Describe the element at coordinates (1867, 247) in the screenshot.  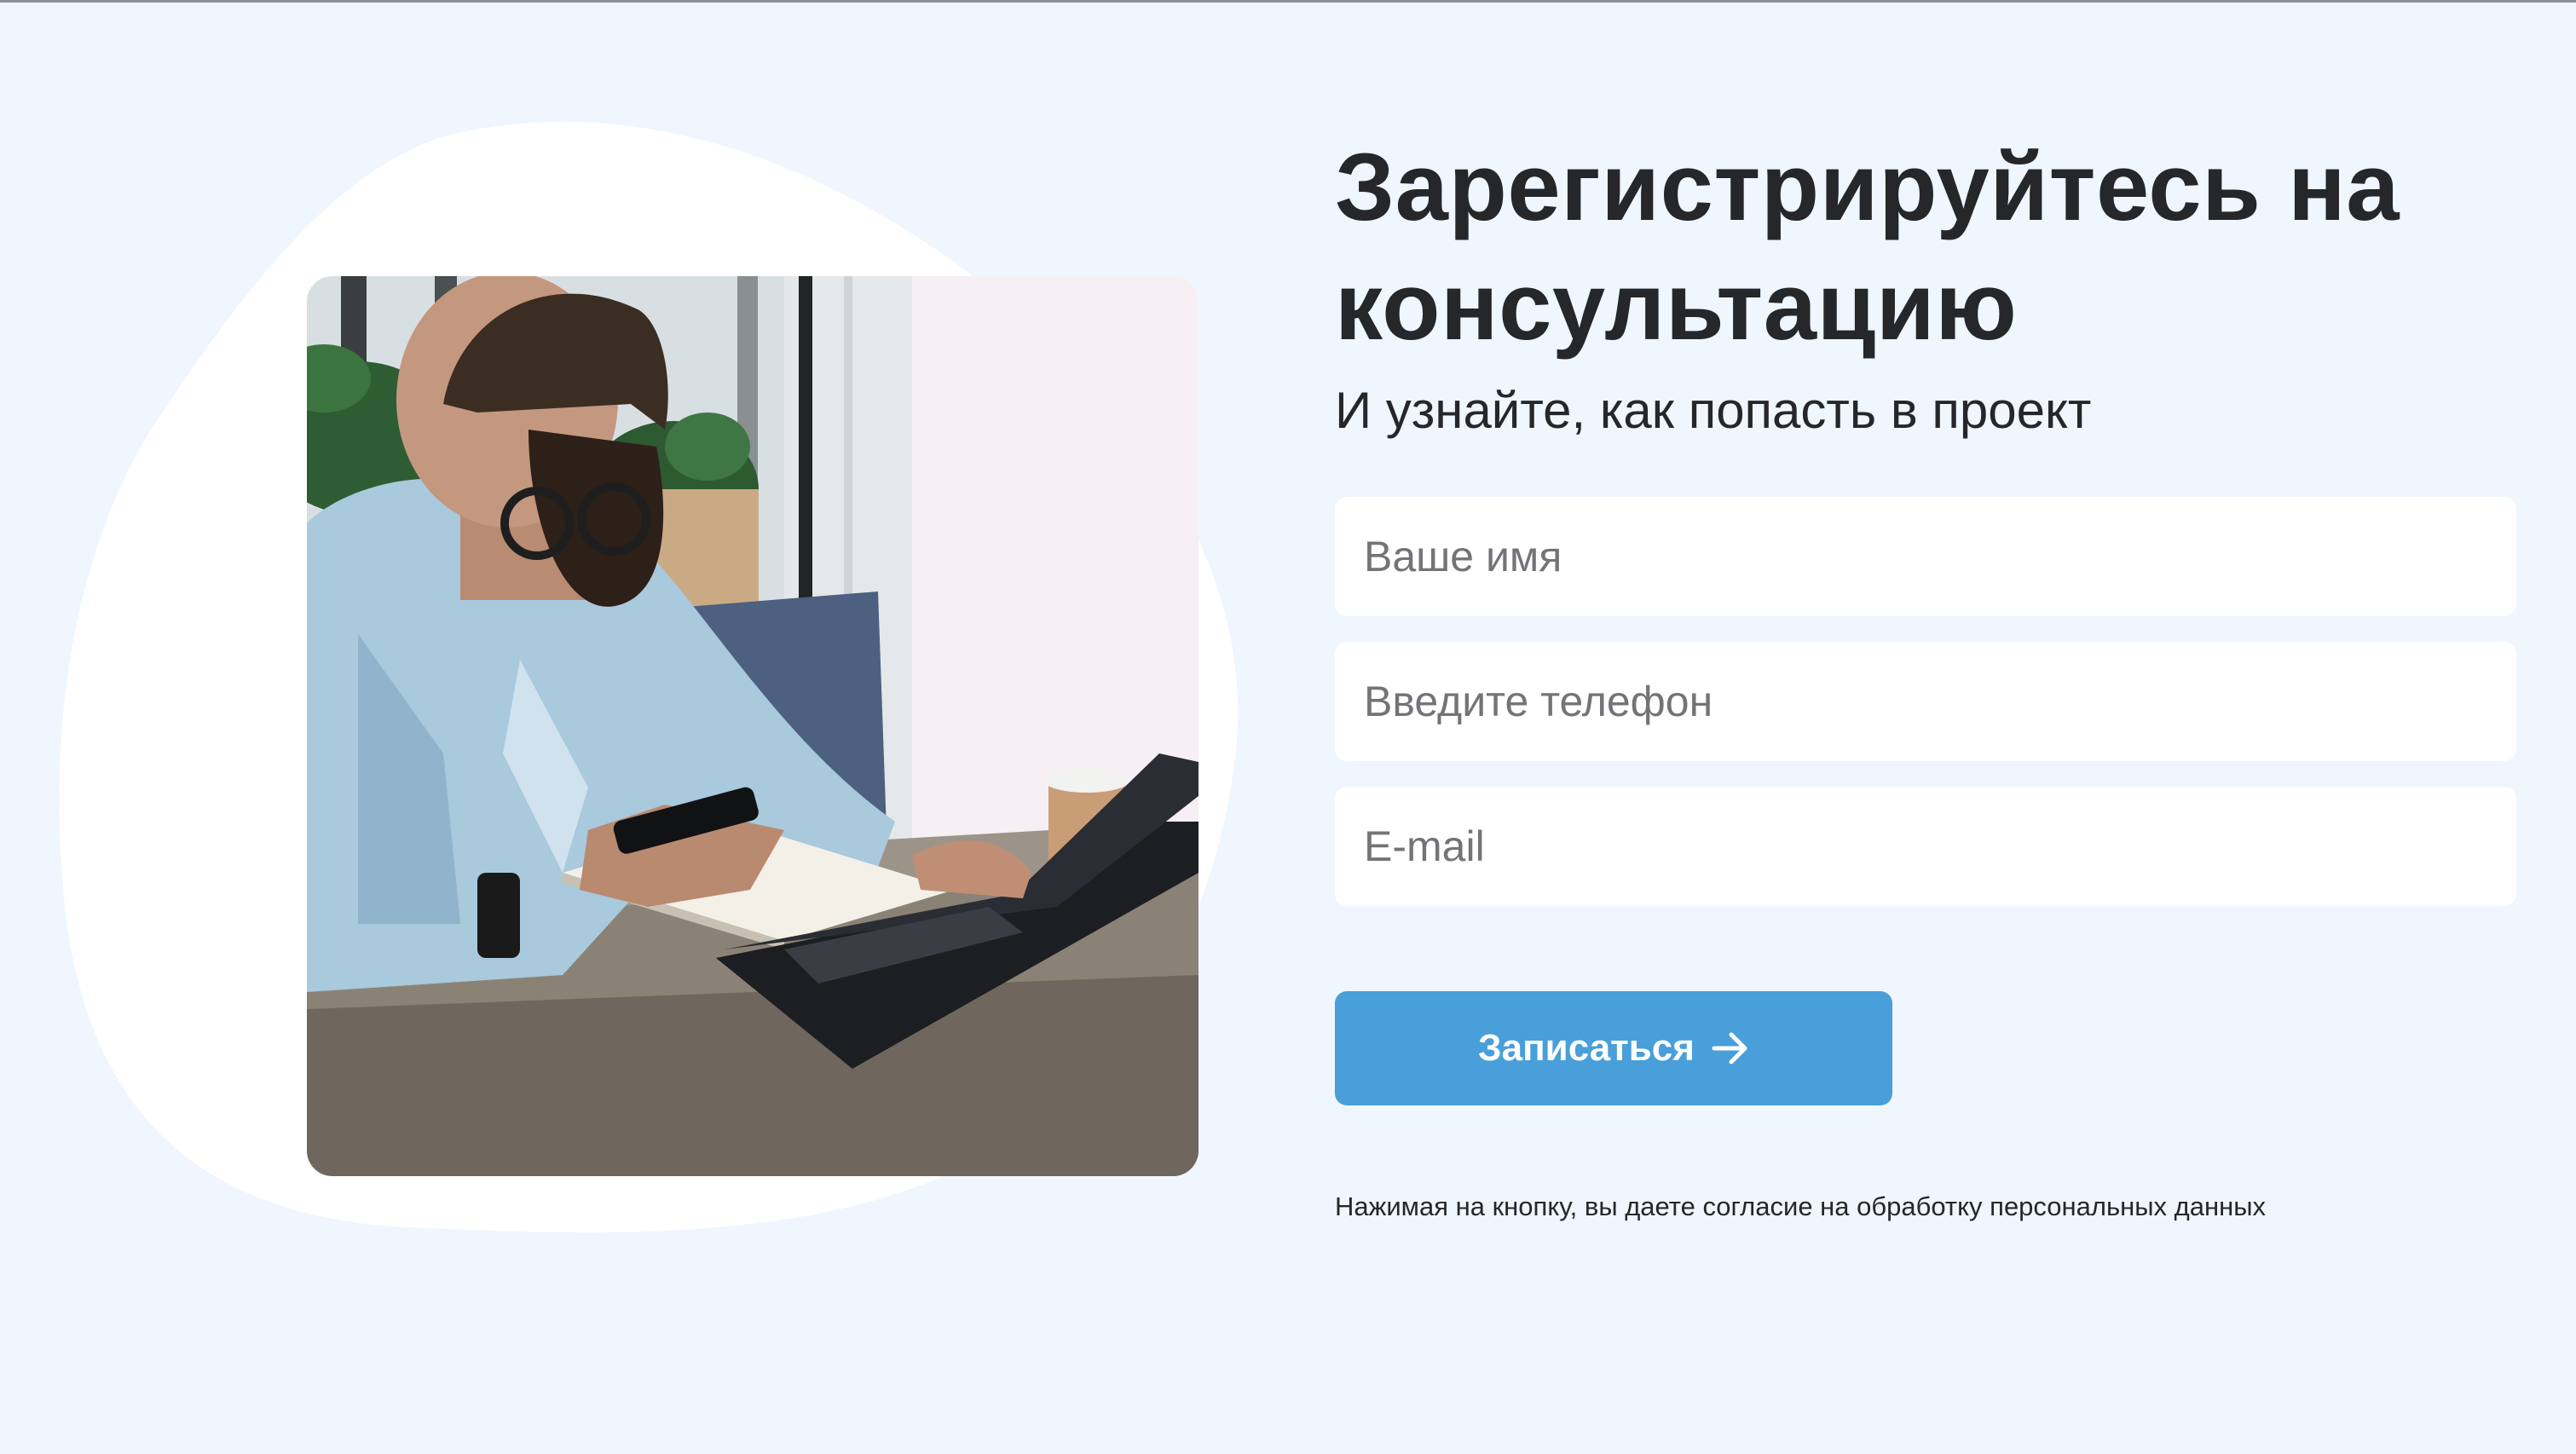
I see `page-title: Зарегистрируйтесь на консультацию` at that location.